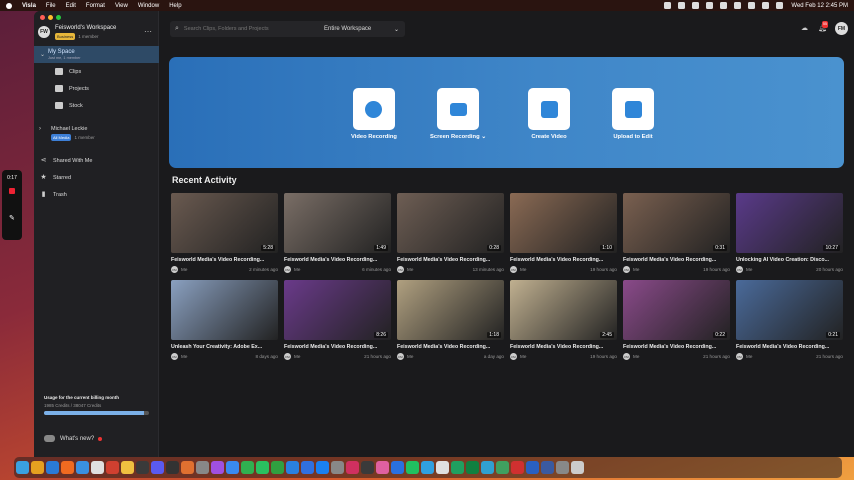 The width and height of the screenshot is (854, 480). Describe the element at coordinates (58, 17) in the screenshot. I see `zoom-window-icon` at that location.